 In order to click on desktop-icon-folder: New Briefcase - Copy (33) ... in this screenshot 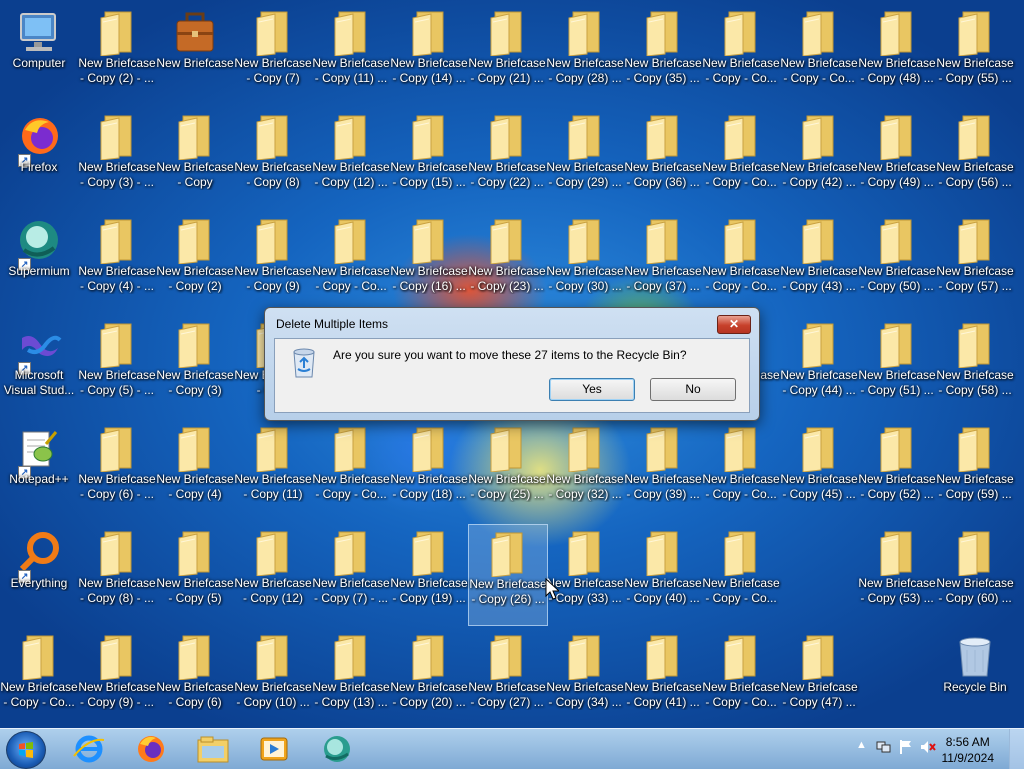, I will do `click(585, 574)`.